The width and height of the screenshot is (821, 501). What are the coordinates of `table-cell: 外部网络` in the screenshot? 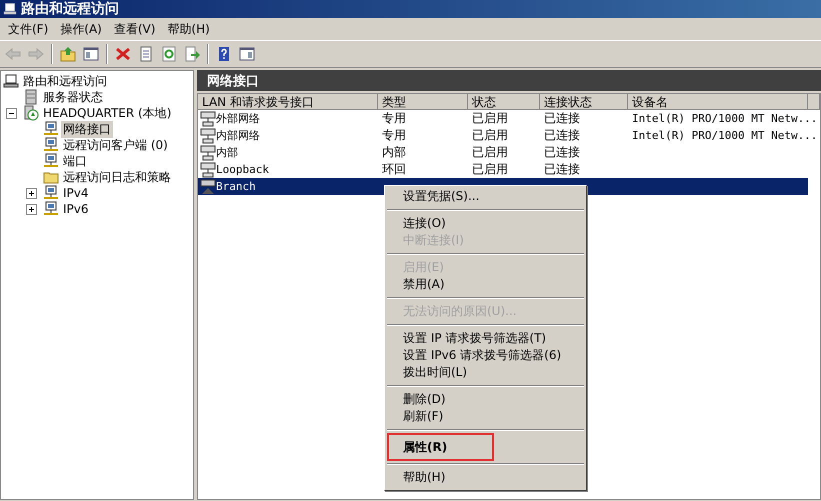 It's located at (238, 118).